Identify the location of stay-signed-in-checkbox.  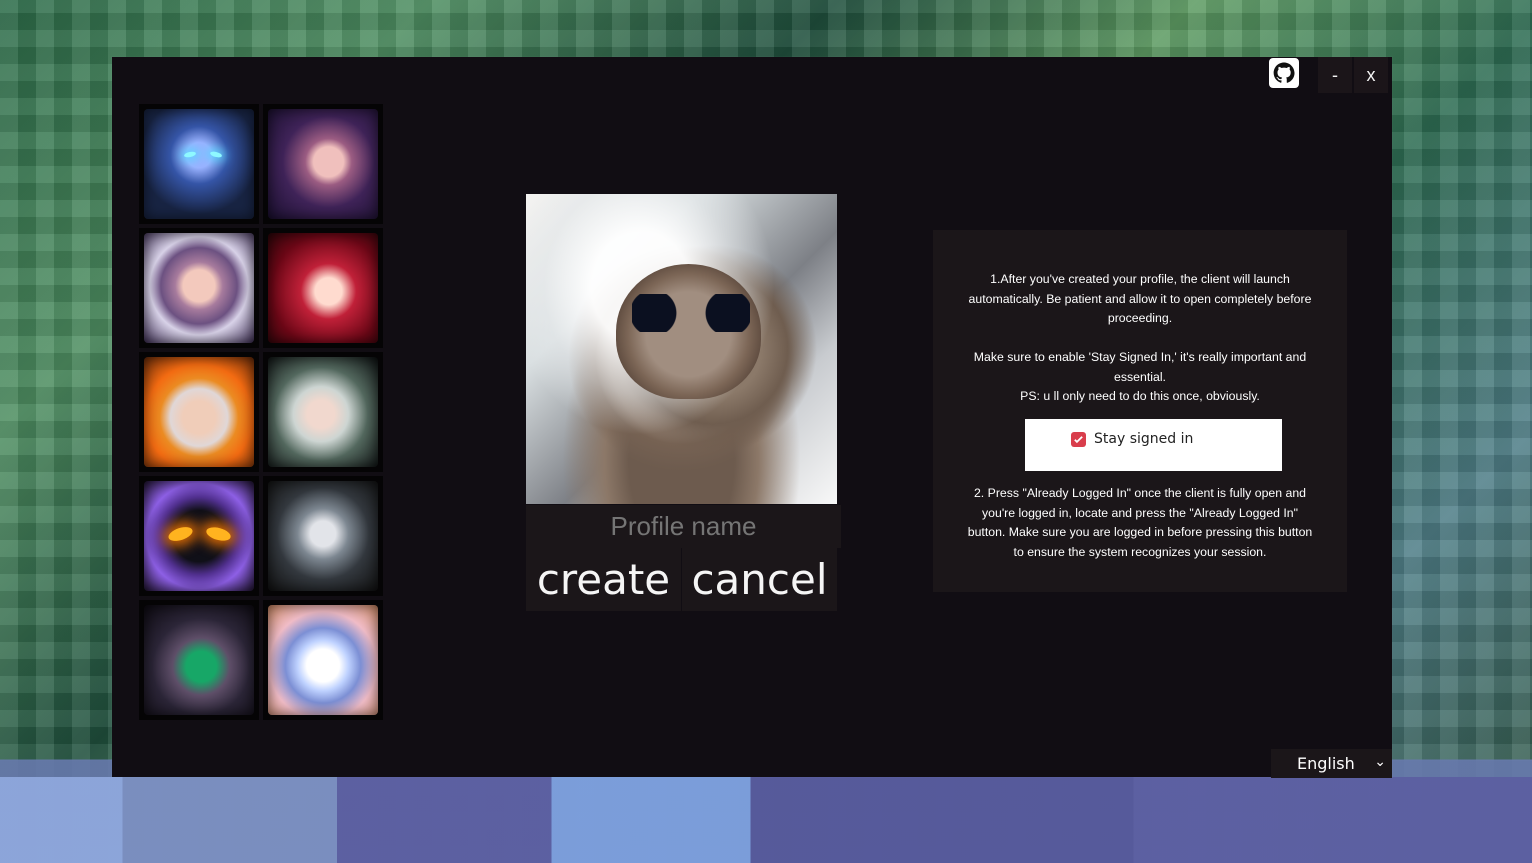
(1078, 439).